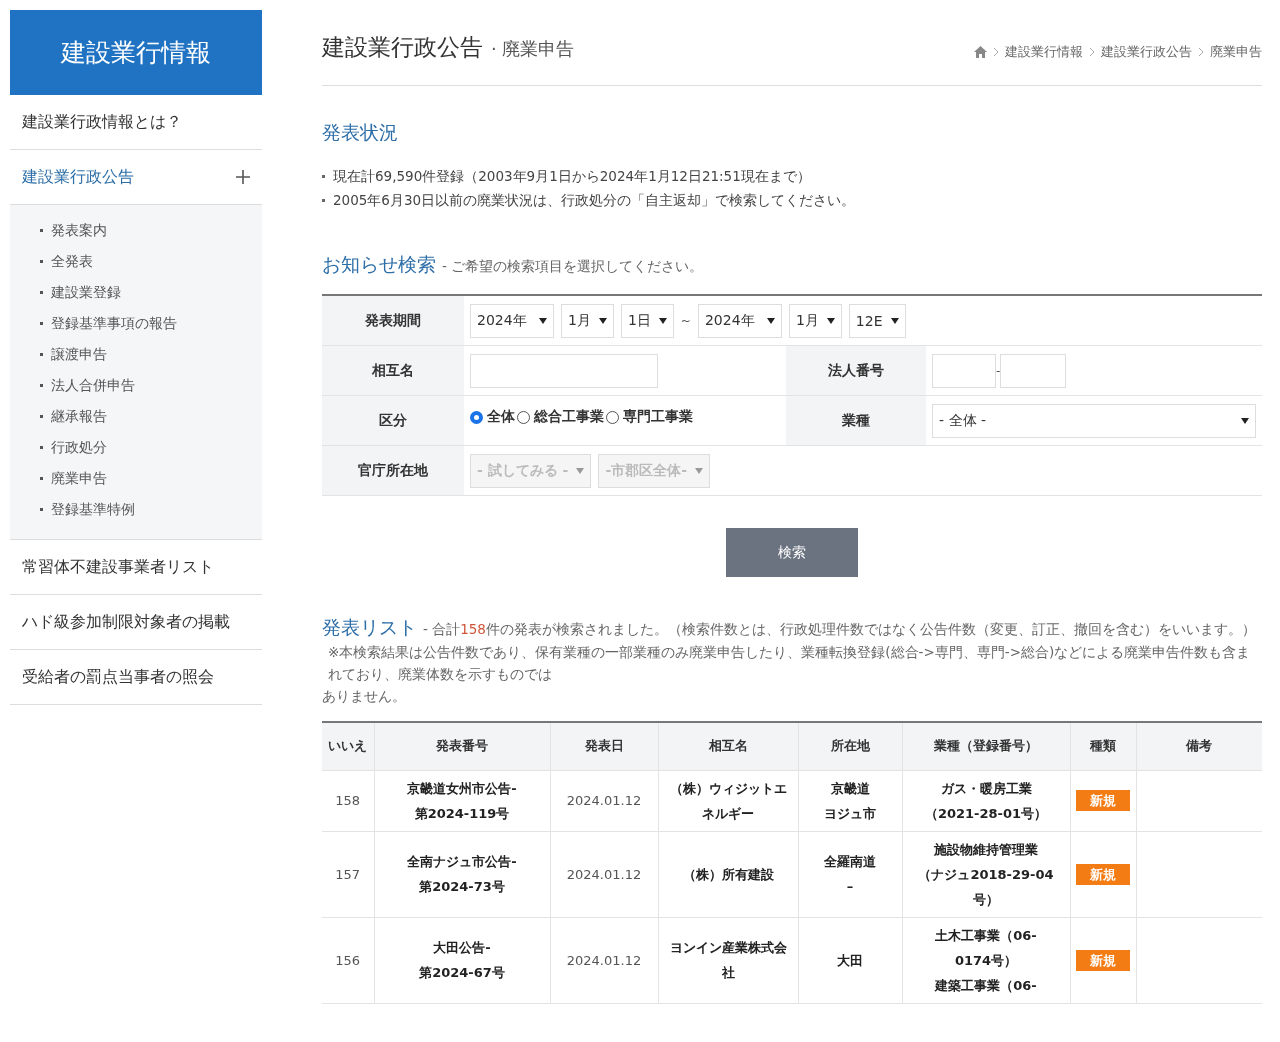 The height and width of the screenshot is (1042, 1280). What do you see at coordinates (986, 746) in the screenshot?
I see `column-header: 業種（登録番号）` at bounding box center [986, 746].